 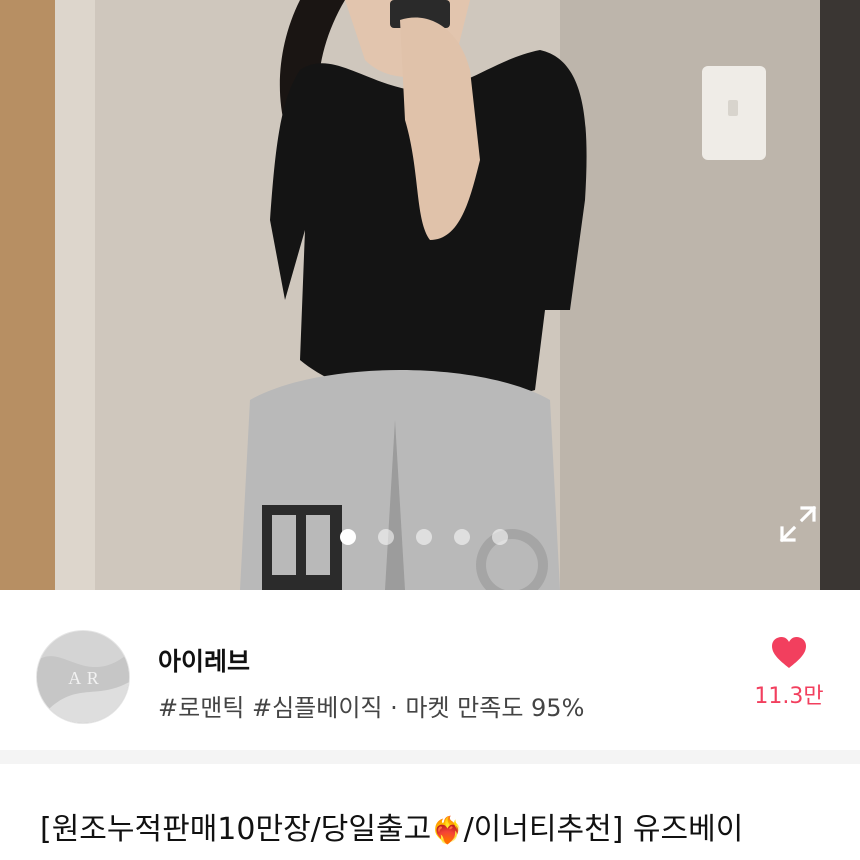 What do you see at coordinates (789, 676) in the screenshot?
I see `like-button: 11.3만` at bounding box center [789, 676].